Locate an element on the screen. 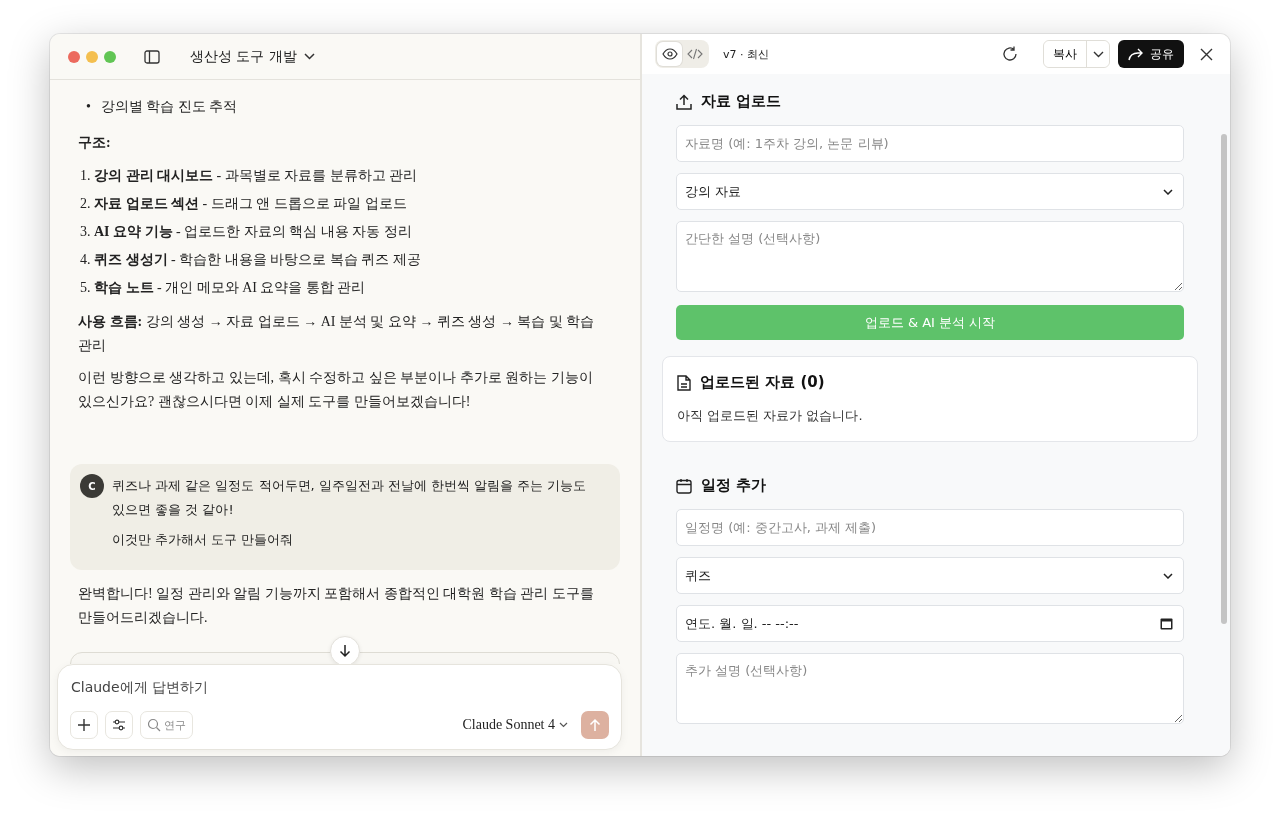 This screenshot has height=822, width=1280. sliders-icon is located at coordinates (119, 725).